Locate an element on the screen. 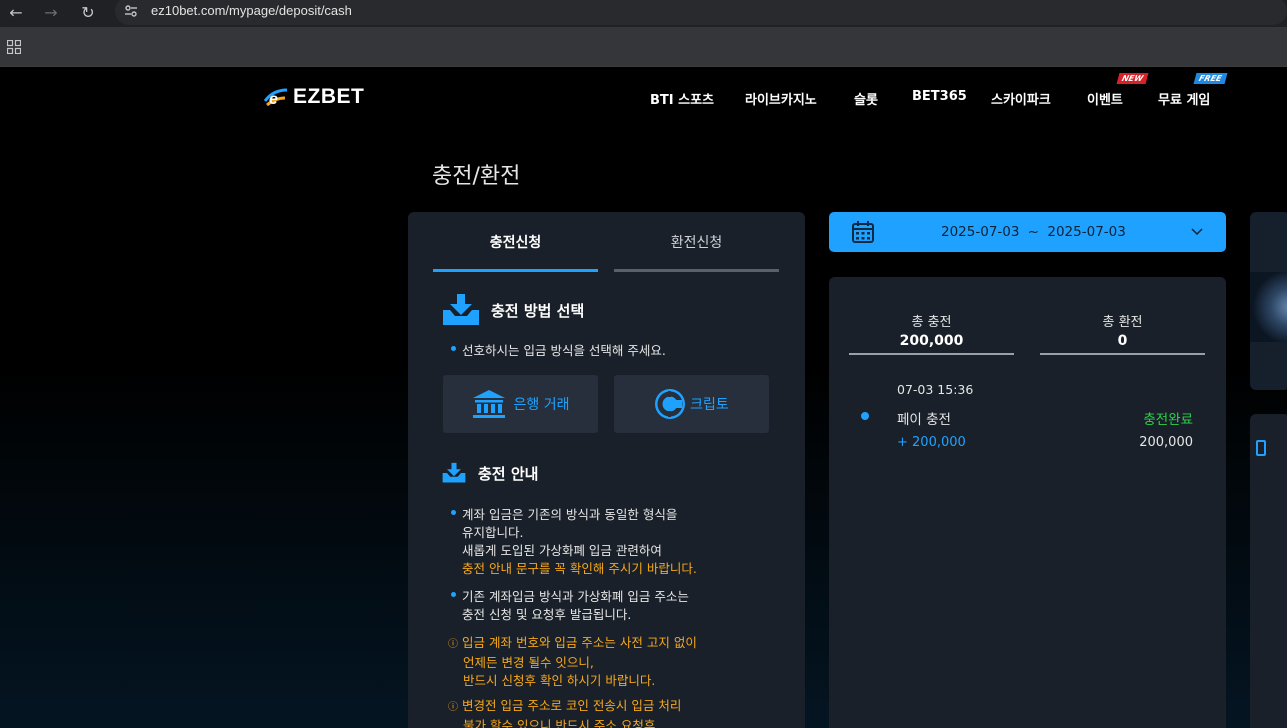 The height and width of the screenshot is (728, 1287). side-icon is located at coordinates (1261, 448).